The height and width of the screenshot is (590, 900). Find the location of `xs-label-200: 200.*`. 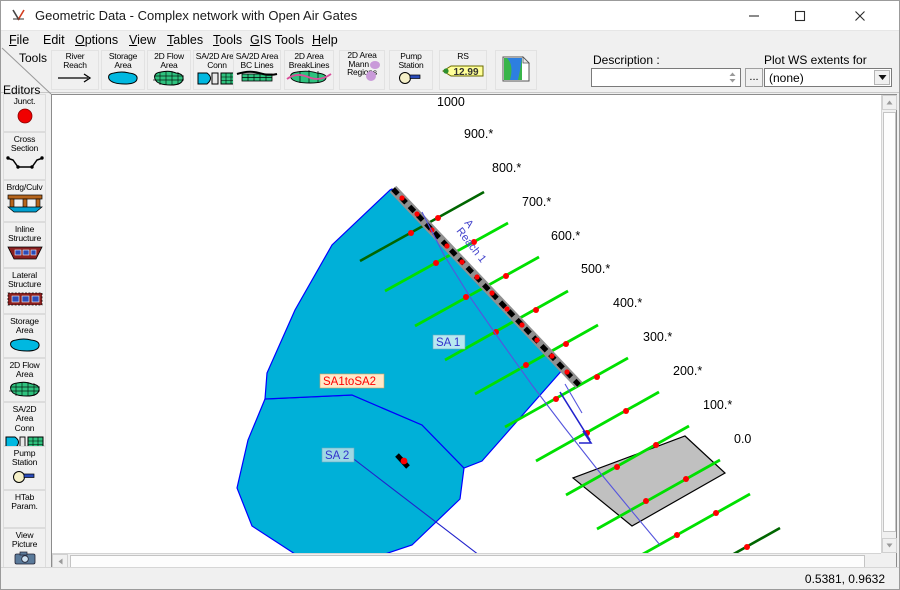

xs-label-200: 200.* is located at coordinates (687, 371).